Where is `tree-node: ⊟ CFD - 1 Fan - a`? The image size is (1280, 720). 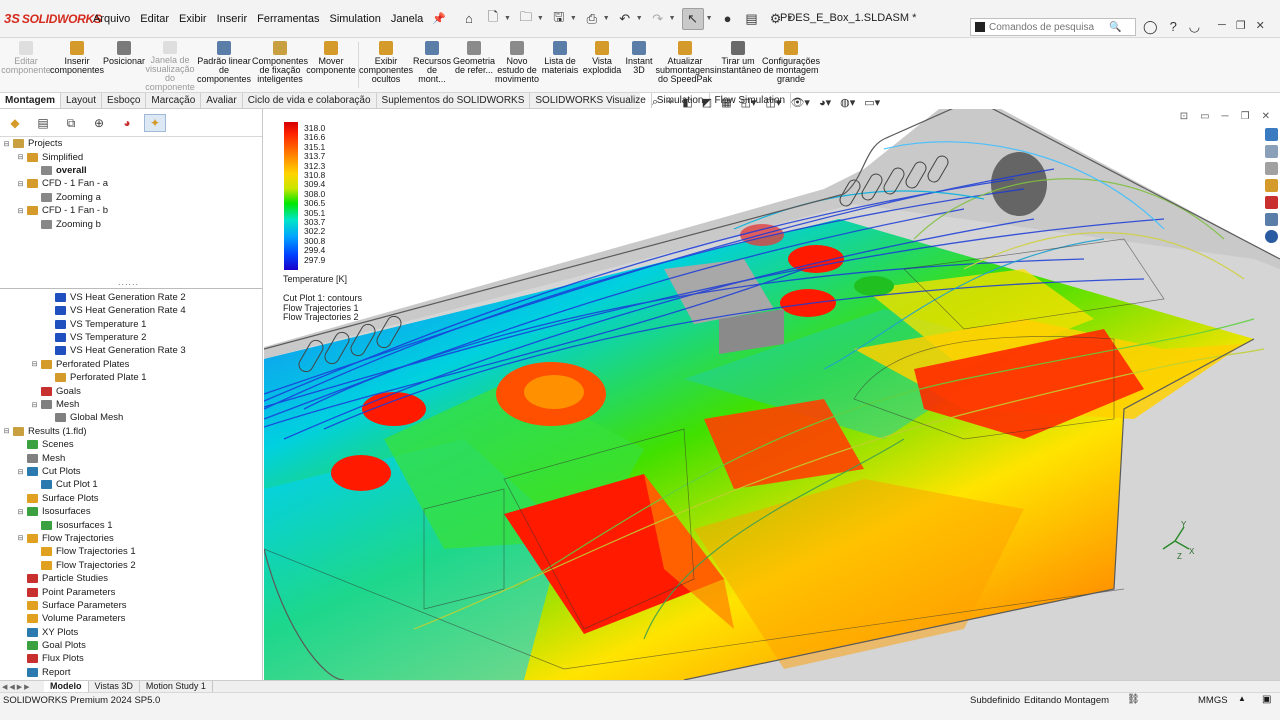 tree-node: ⊟ CFD - 1 Fan - a is located at coordinates (132, 183).